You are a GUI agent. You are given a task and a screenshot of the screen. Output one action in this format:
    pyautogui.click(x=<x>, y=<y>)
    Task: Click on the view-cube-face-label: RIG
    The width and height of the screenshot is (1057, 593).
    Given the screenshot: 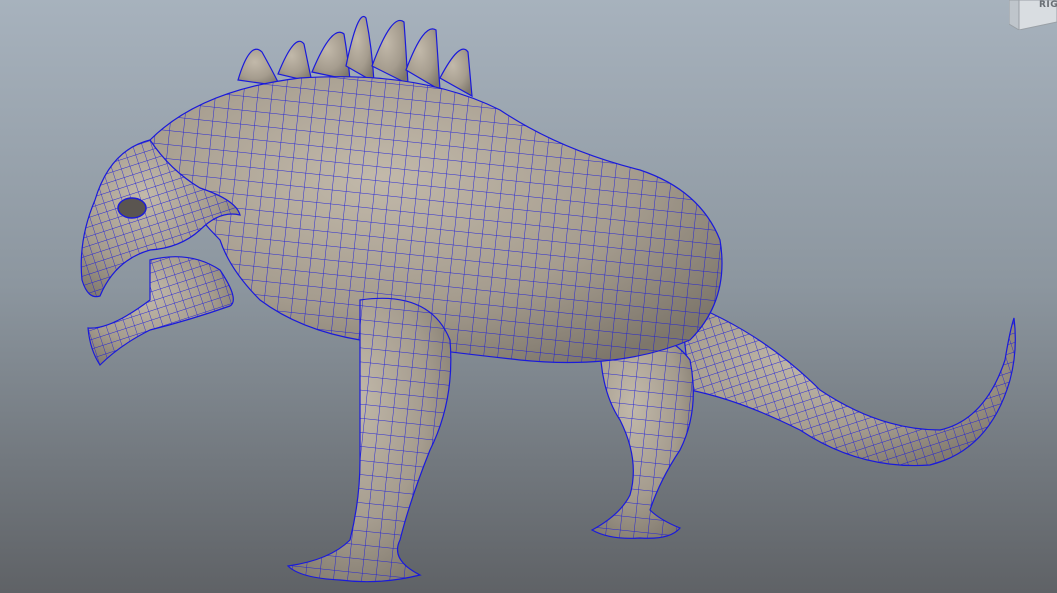 What is the action you would take?
    pyautogui.click(x=1048, y=5)
    